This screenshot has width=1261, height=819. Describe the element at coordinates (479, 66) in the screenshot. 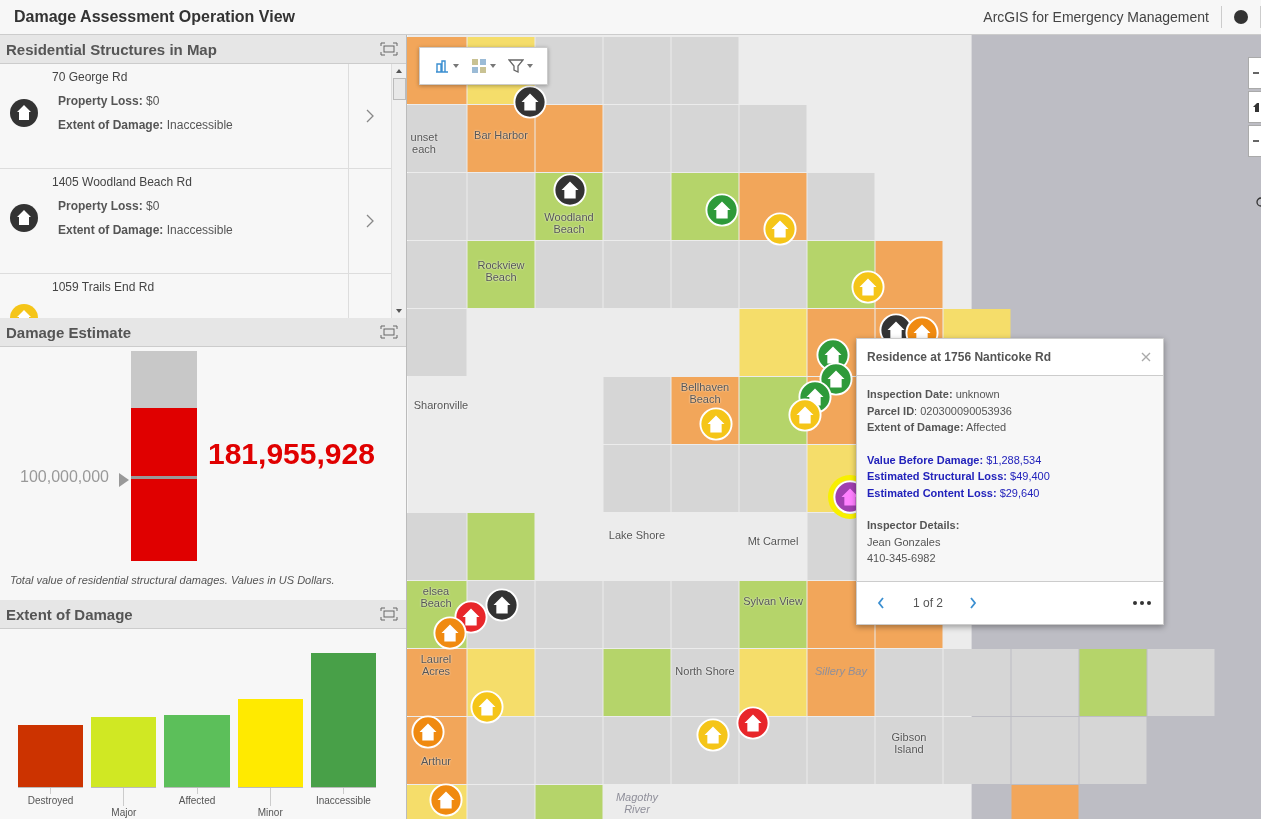

I see `grid-icon` at that location.